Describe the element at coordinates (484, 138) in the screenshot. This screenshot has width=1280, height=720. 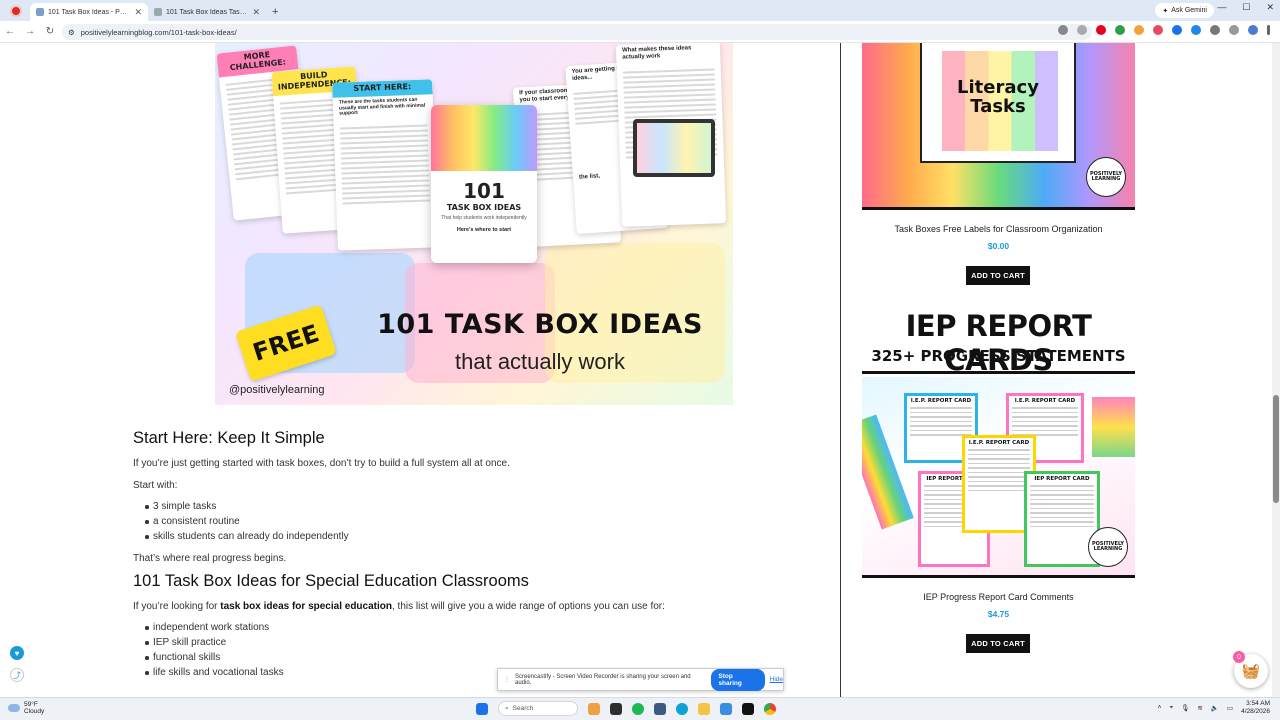
I see `colorful-boxes-photo` at that location.